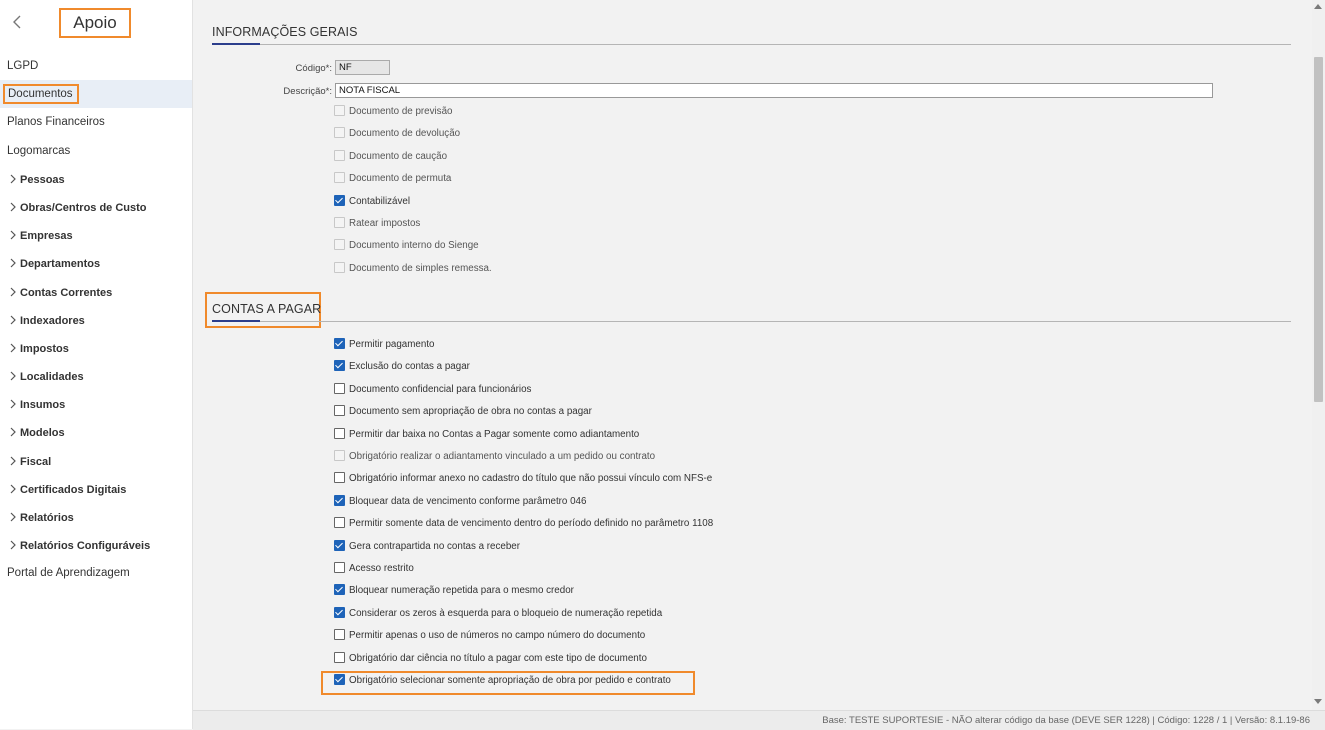 Image resolution: width=1325 pixels, height=730 pixels. What do you see at coordinates (236, 321) in the screenshot?
I see `section-underline` at bounding box center [236, 321].